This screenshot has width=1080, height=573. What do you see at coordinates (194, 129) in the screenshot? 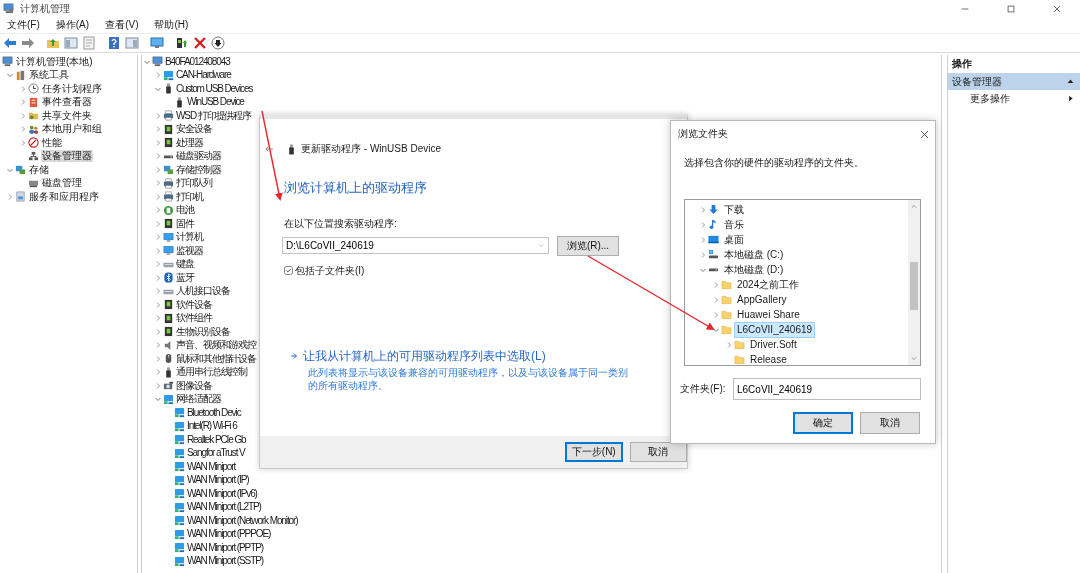
I see `device-item: 安全设备` at bounding box center [194, 129].